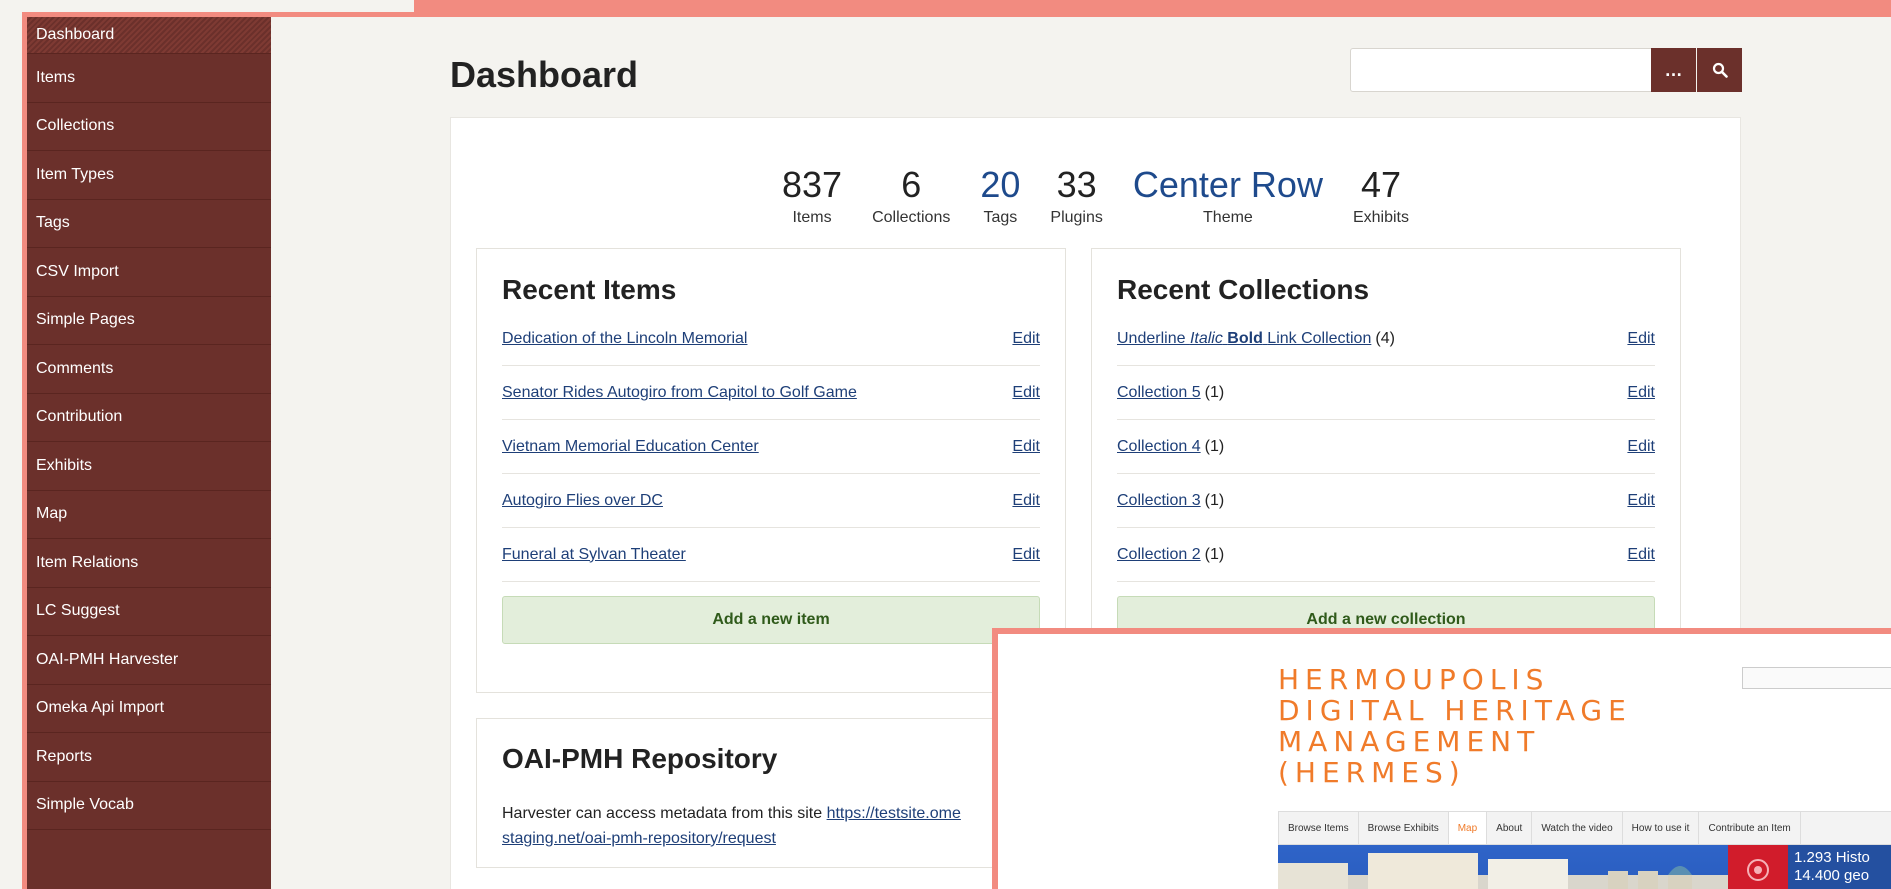 The width and height of the screenshot is (1891, 889). Describe the element at coordinates (1159, 392) in the screenshot. I see `collection-link: Collection 5` at that location.